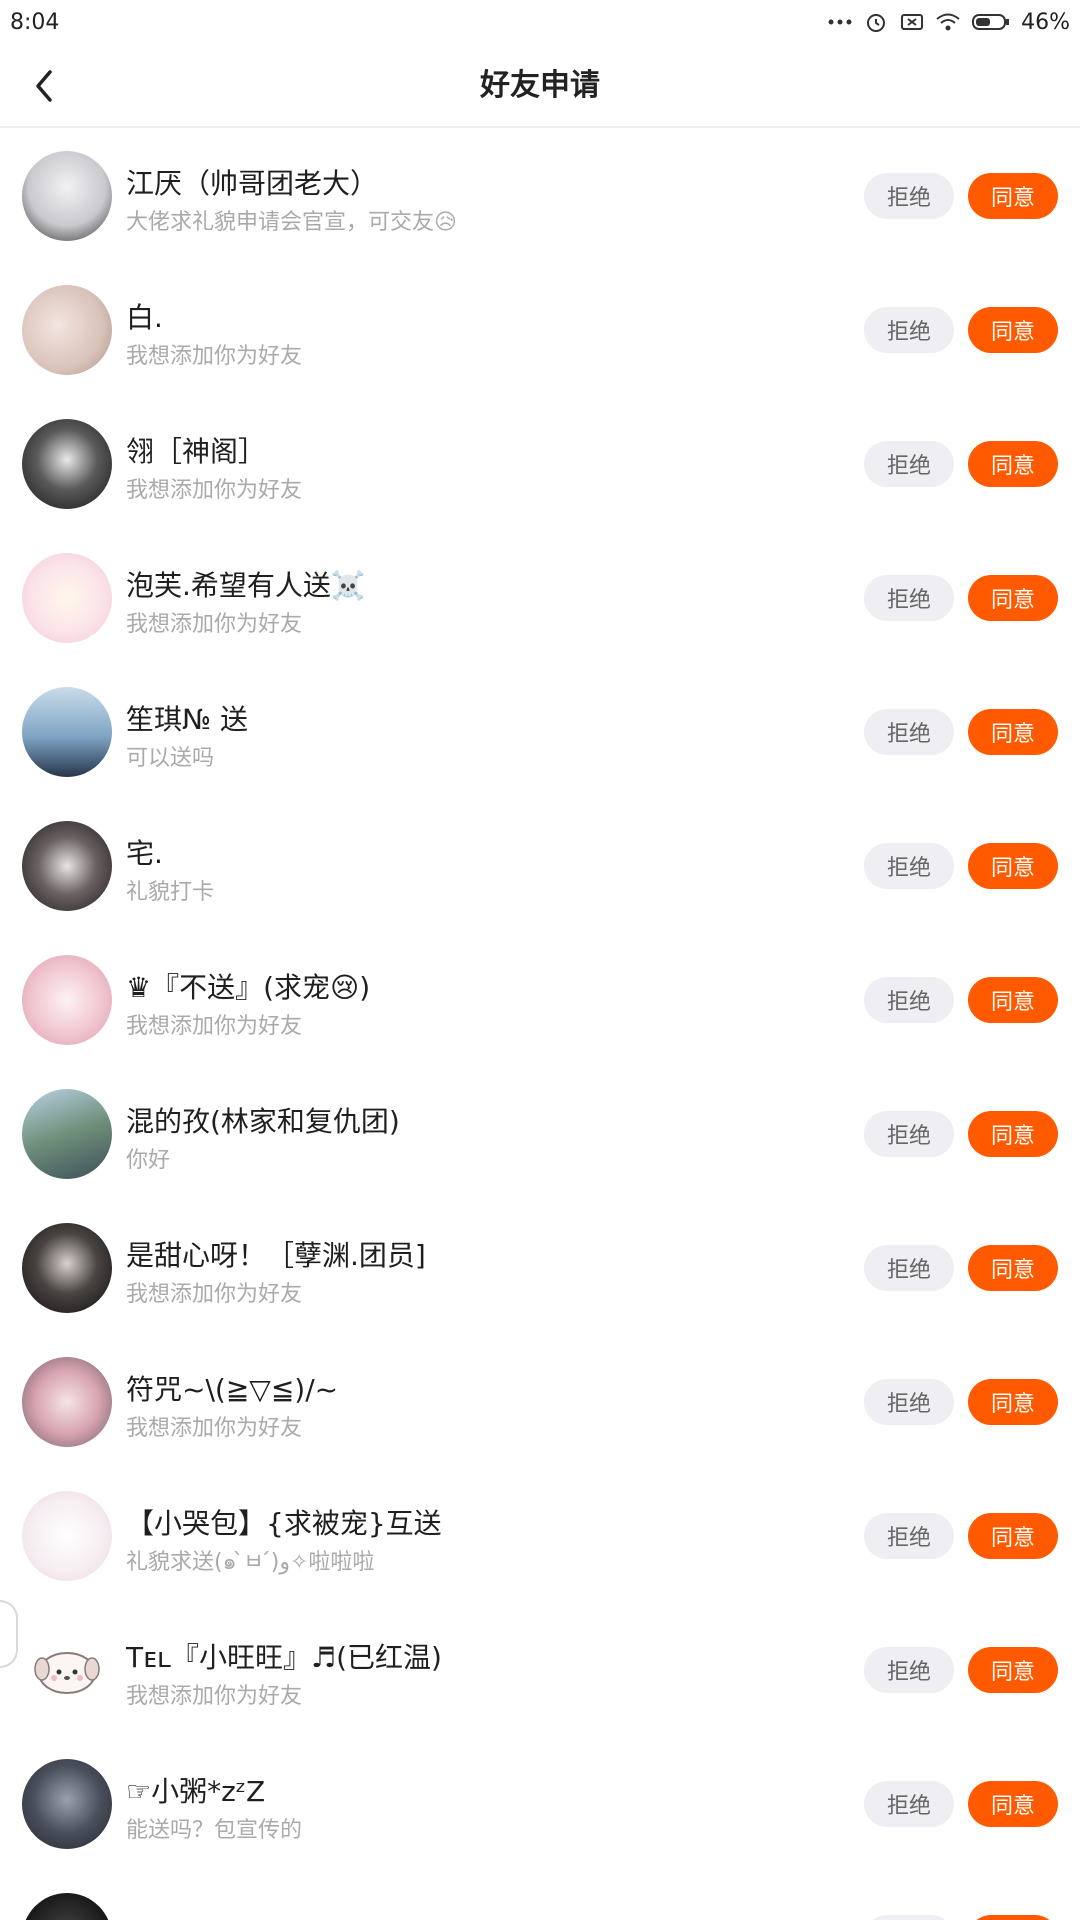 The image size is (1080, 1920). I want to click on requester-name: 笙琪№ 送, so click(187, 719).